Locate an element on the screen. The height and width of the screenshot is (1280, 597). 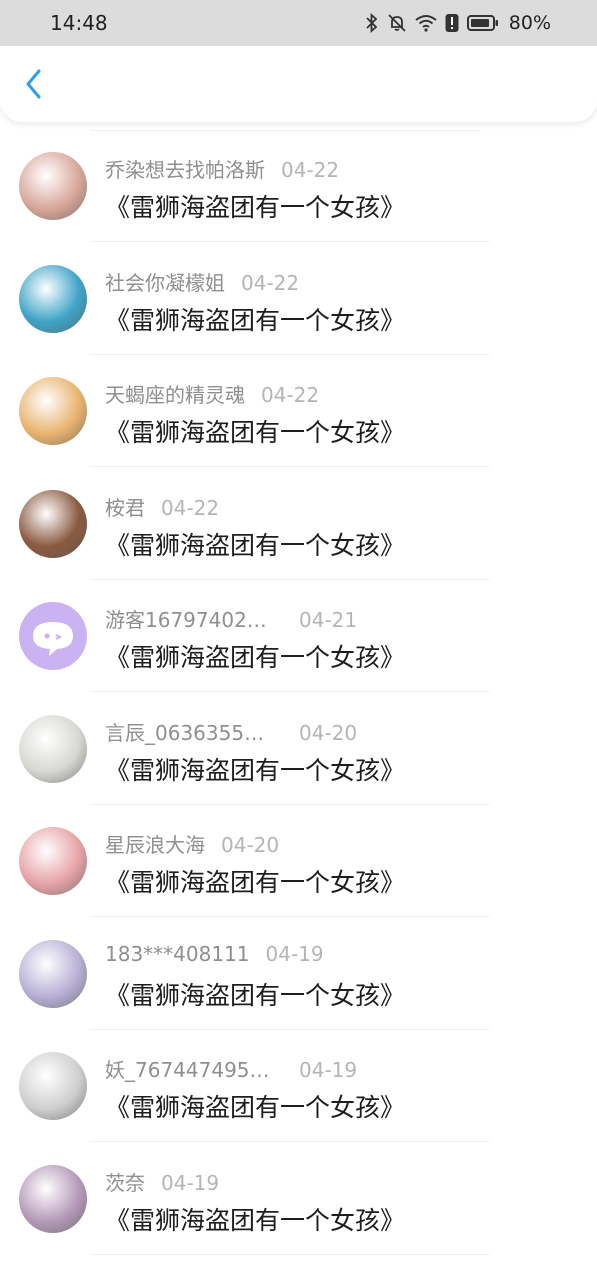
comment-header: 星辰浪大海 04-20 is located at coordinates (192, 843).